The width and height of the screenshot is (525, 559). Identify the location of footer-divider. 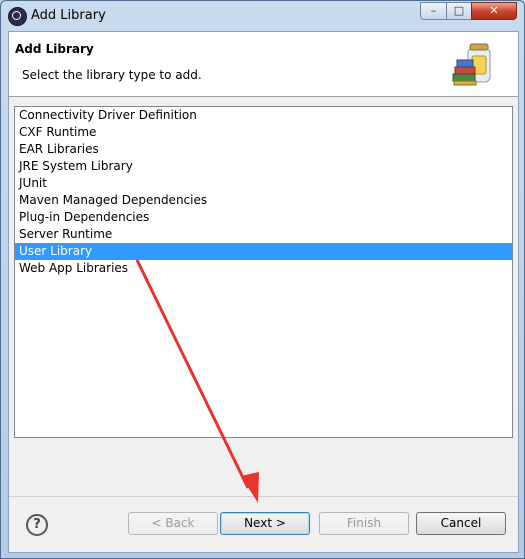
(263, 496).